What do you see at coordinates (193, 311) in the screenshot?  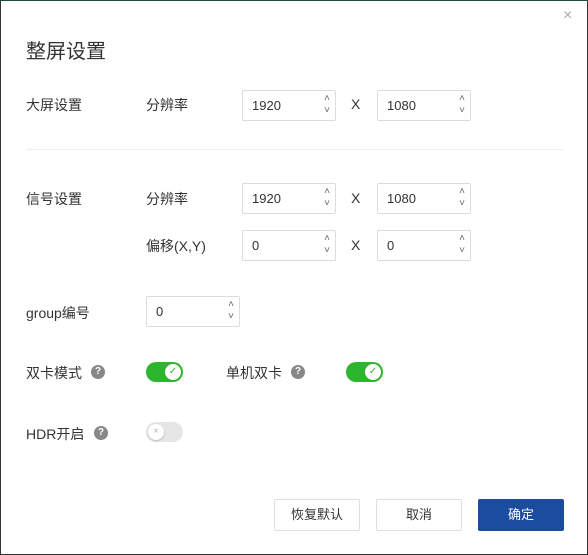 I see `group-input: 0 ˄ ˅` at bounding box center [193, 311].